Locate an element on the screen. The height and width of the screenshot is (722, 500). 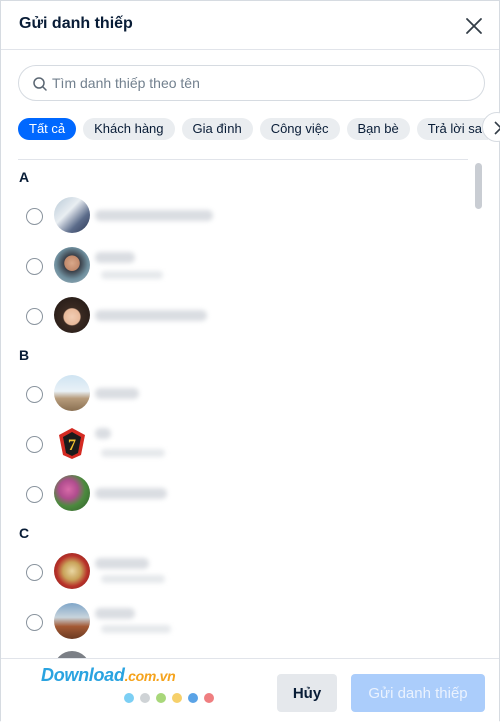
tab-customers: Khách hàng is located at coordinates (129, 129).